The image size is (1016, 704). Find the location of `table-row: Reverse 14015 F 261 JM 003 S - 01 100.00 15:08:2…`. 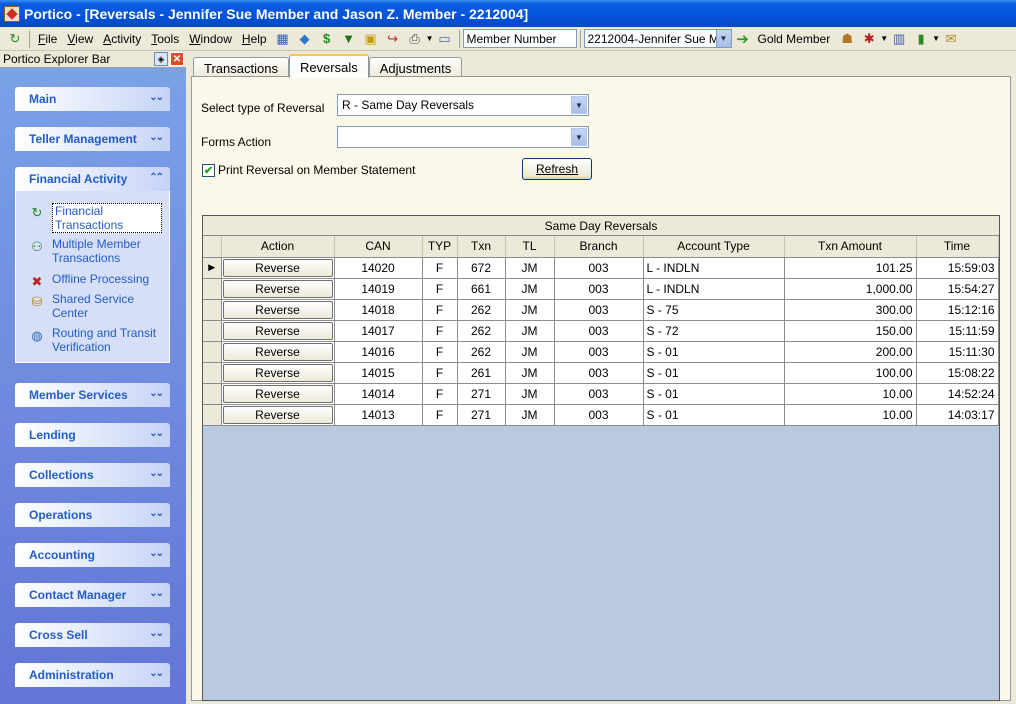

table-row: Reverse 14015 F 261 JM 003 S - 01 100.00 15:08:2… is located at coordinates (601, 373).